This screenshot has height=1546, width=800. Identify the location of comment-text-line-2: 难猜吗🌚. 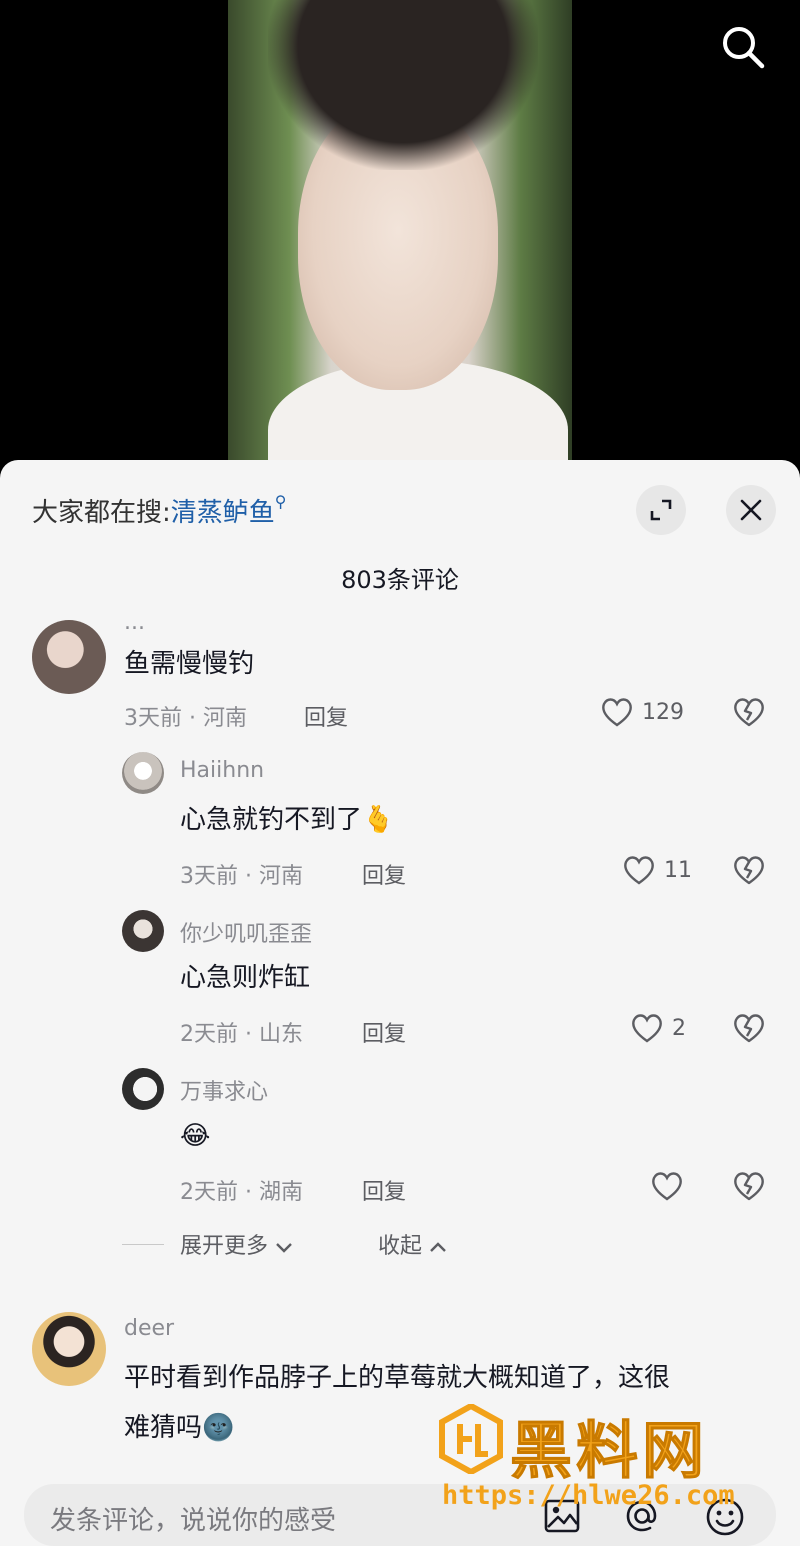
(179, 1428).